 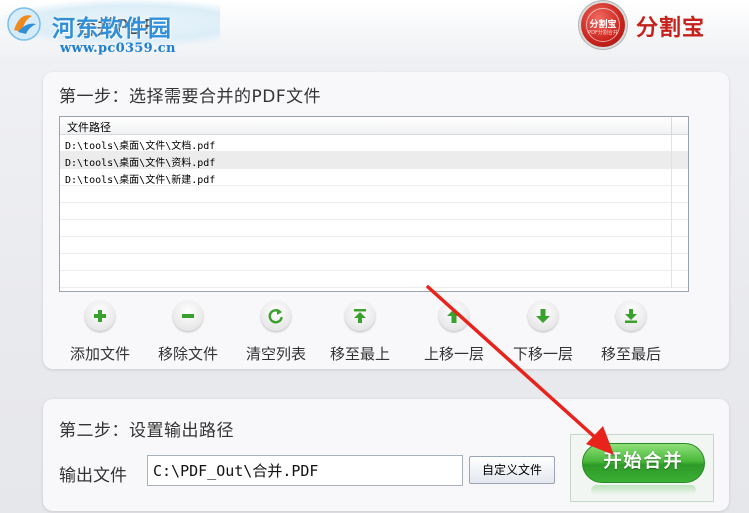 What do you see at coordinates (630, 354) in the screenshot?
I see `move-to-bottom-label: 移至最后` at bounding box center [630, 354].